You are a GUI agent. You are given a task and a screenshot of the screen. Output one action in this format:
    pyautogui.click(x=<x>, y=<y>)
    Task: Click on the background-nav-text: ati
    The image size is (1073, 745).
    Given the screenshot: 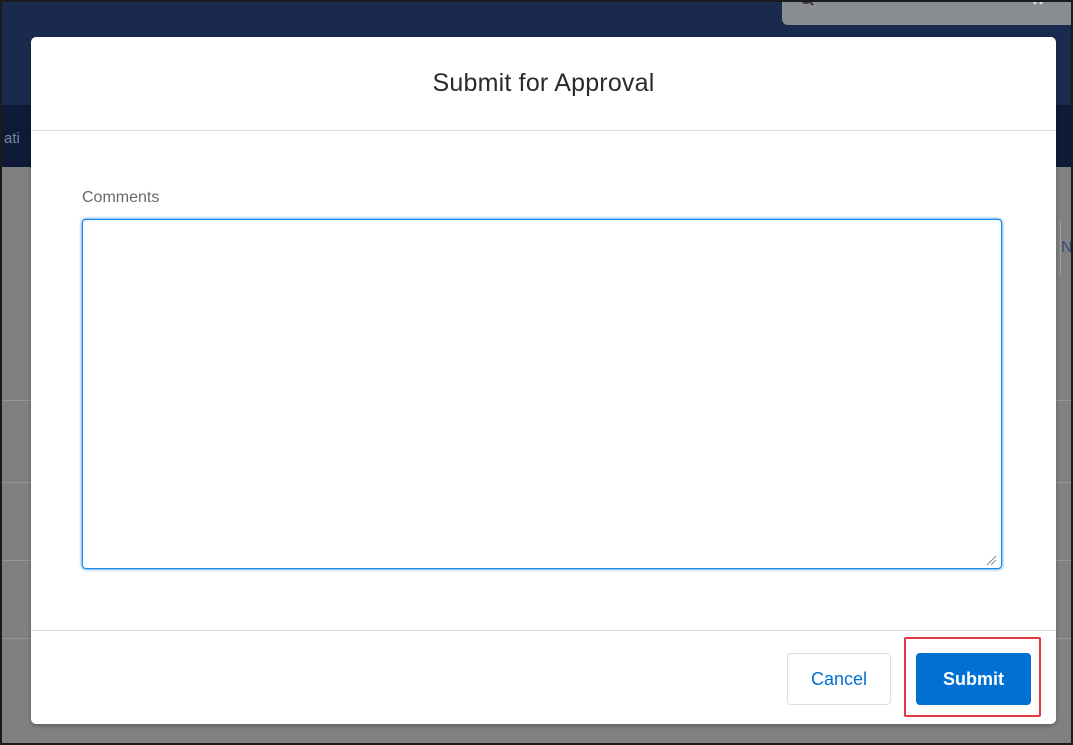 What is the action you would take?
    pyautogui.click(x=12, y=138)
    